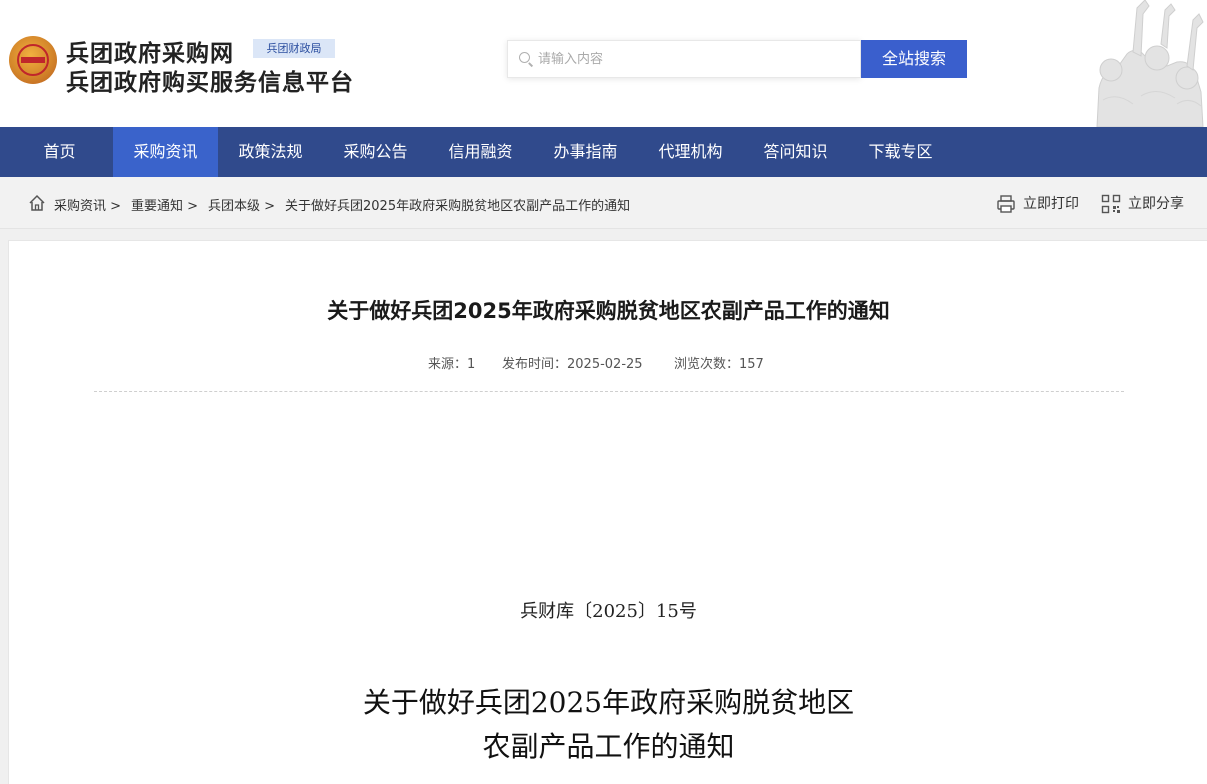 The image size is (1207, 784). What do you see at coordinates (270, 152) in the screenshot?
I see `nav-item-policies: 政策法规` at bounding box center [270, 152].